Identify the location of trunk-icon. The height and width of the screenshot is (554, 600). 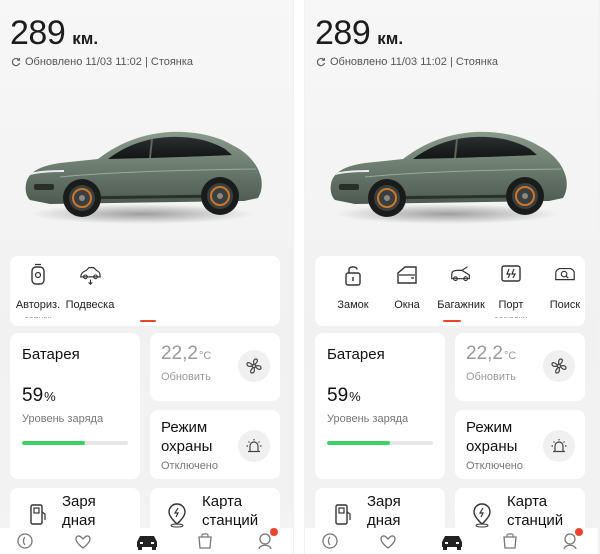
(460, 274).